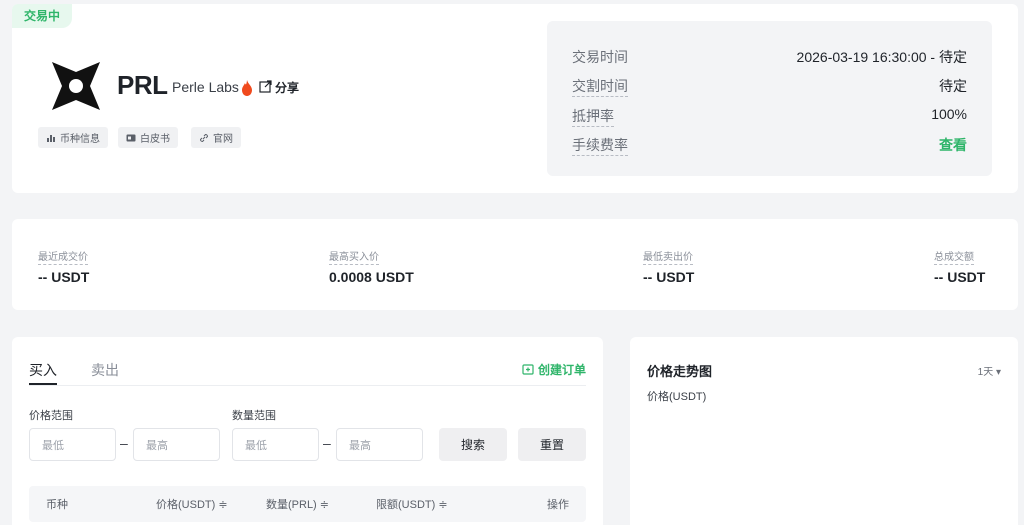  Describe the element at coordinates (824, 431) in the screenshot. I see `price-chart-card: 价格走势图 1天 ▾ 价格(USDT)` at that location.